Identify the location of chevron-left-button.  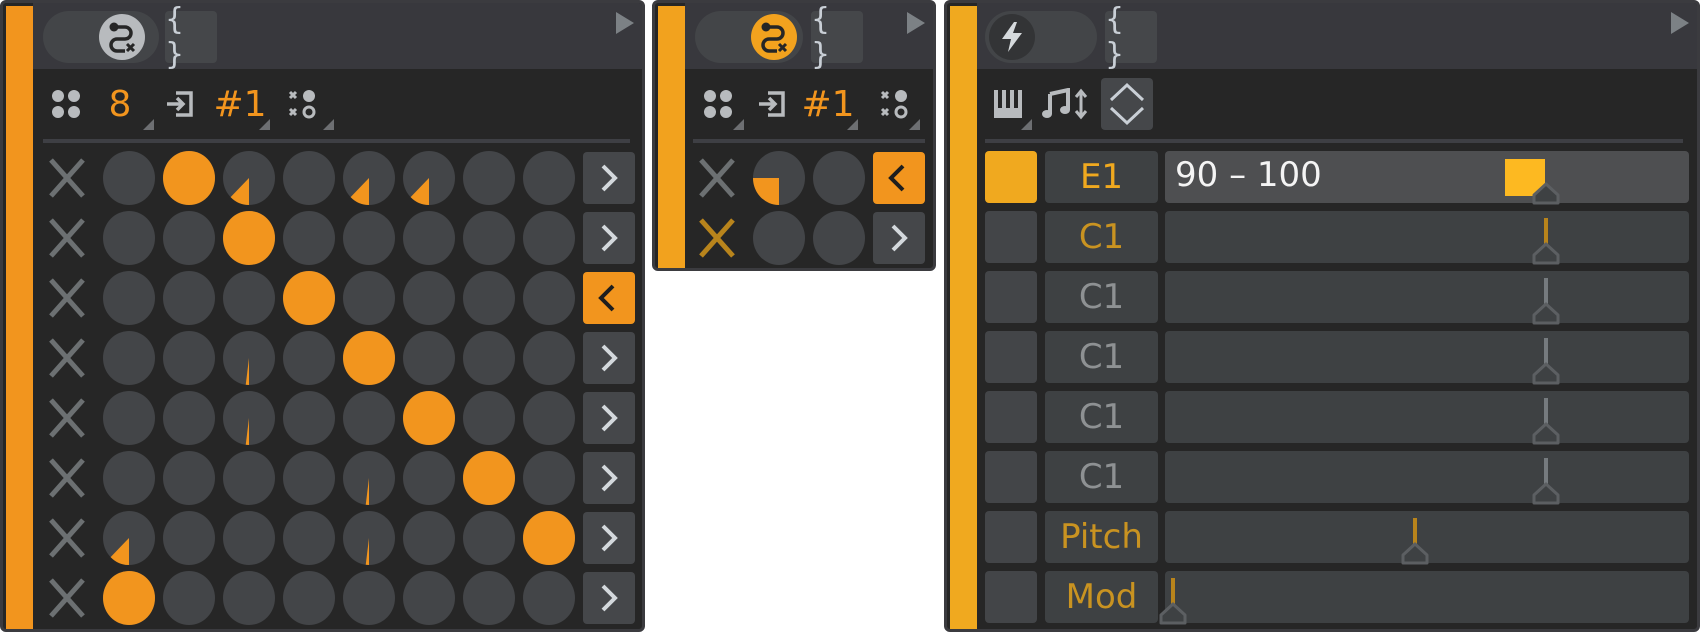
(899, 178).